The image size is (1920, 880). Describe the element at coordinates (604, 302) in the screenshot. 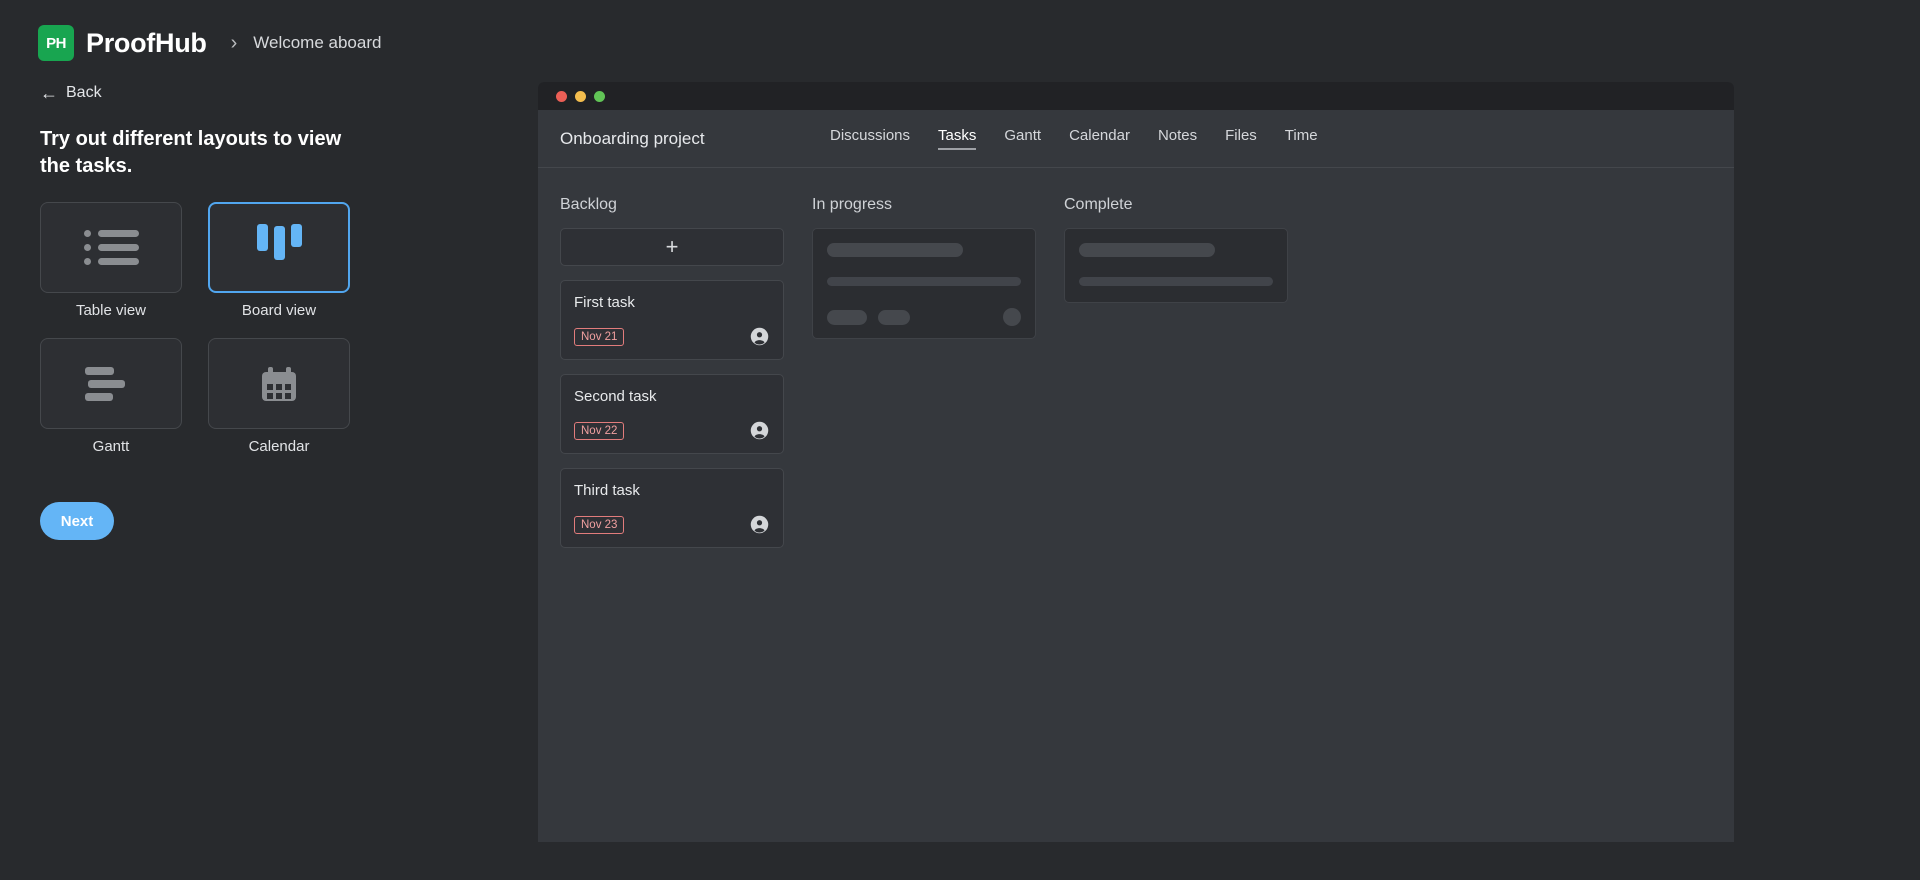

I see `task-title: First task` at that location.